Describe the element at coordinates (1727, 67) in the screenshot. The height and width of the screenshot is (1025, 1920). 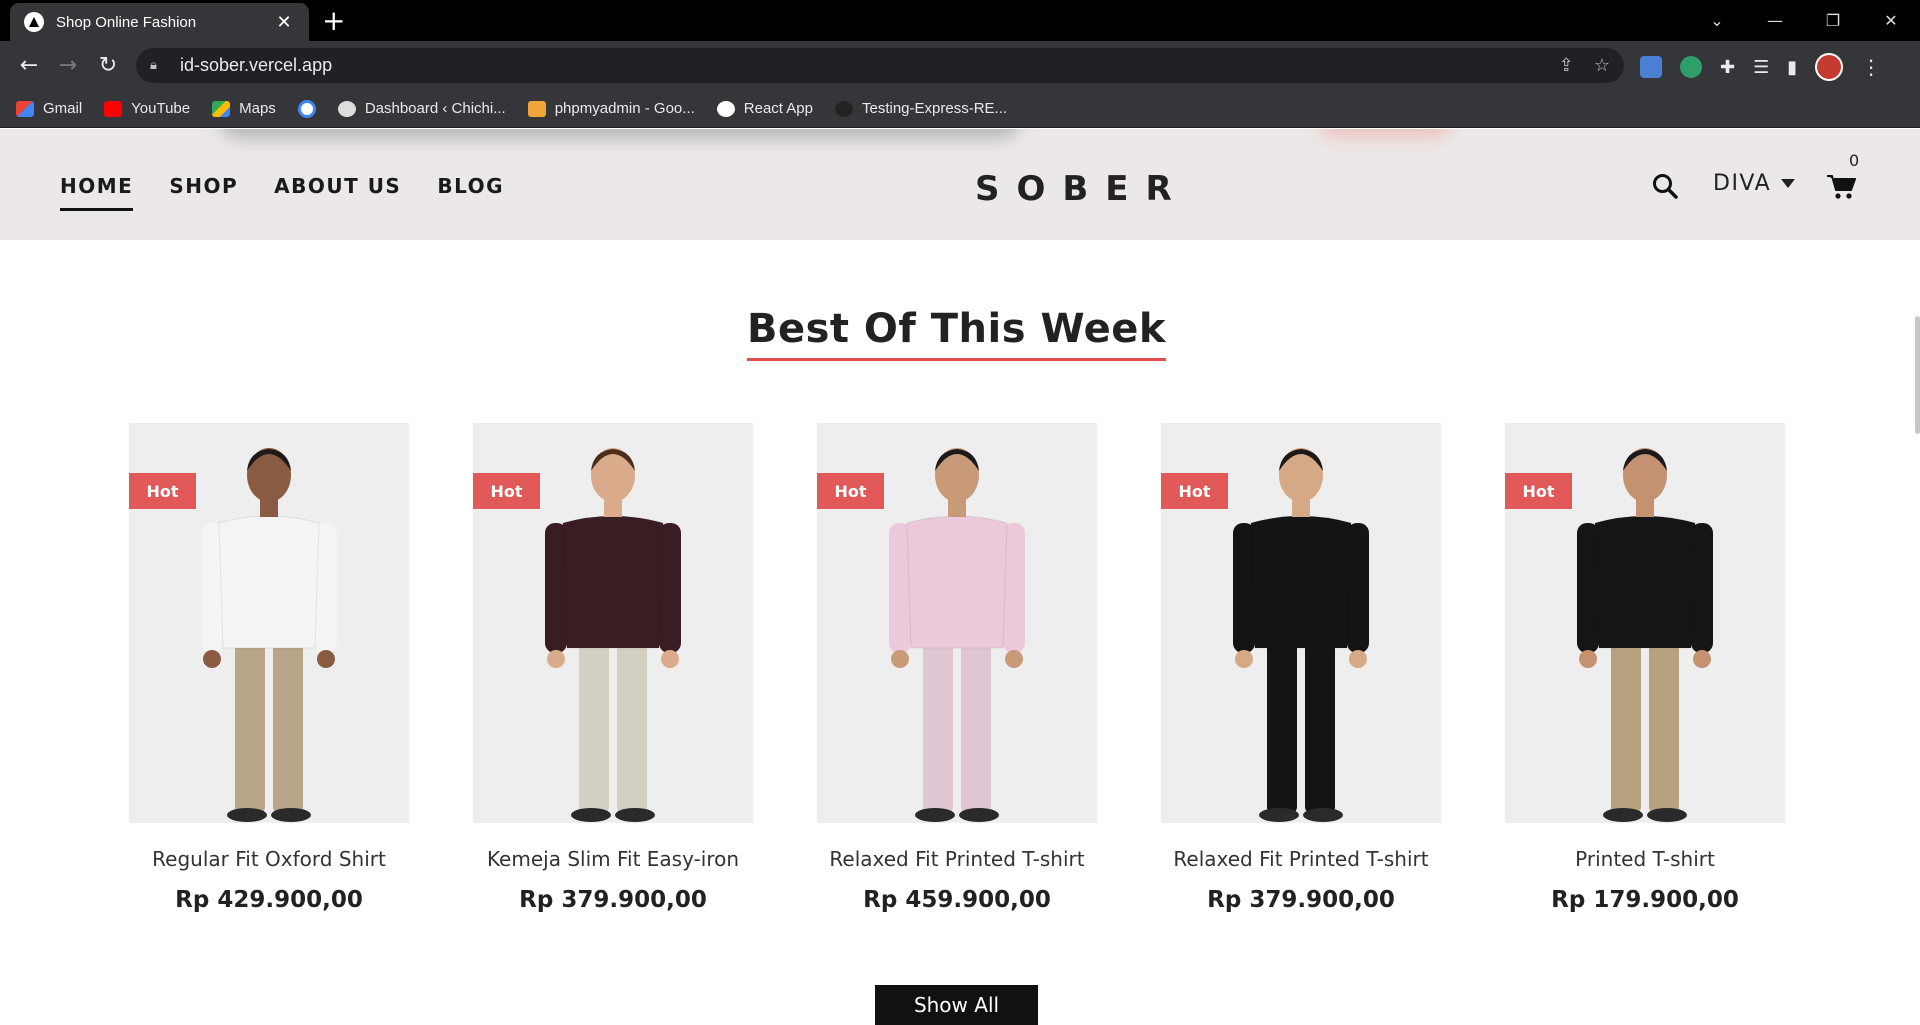
I see `extensions-puzzle-icon: ✚` at that location.